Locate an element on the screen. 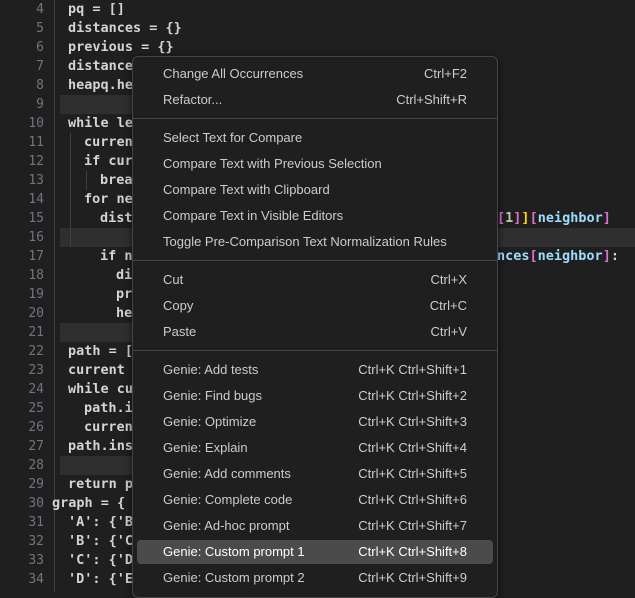 This screenshot has width=635, height=598. menu-item-label: Genie: Custom prompt 2 is located at coordinates (234, 577).